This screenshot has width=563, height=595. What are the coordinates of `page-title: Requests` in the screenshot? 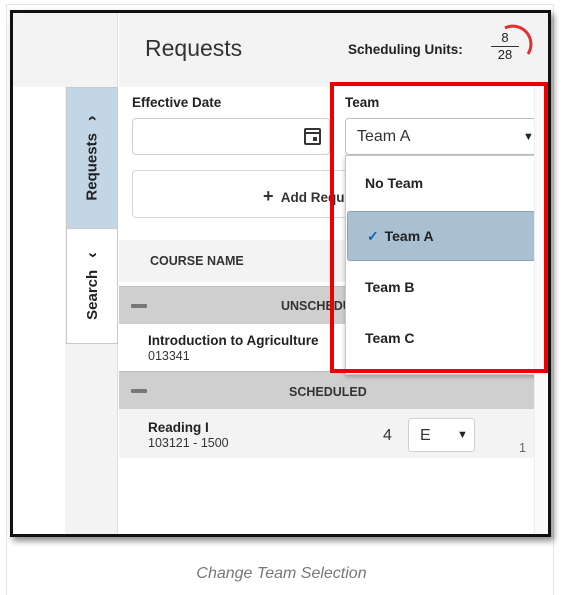 It's located at (194, 48).